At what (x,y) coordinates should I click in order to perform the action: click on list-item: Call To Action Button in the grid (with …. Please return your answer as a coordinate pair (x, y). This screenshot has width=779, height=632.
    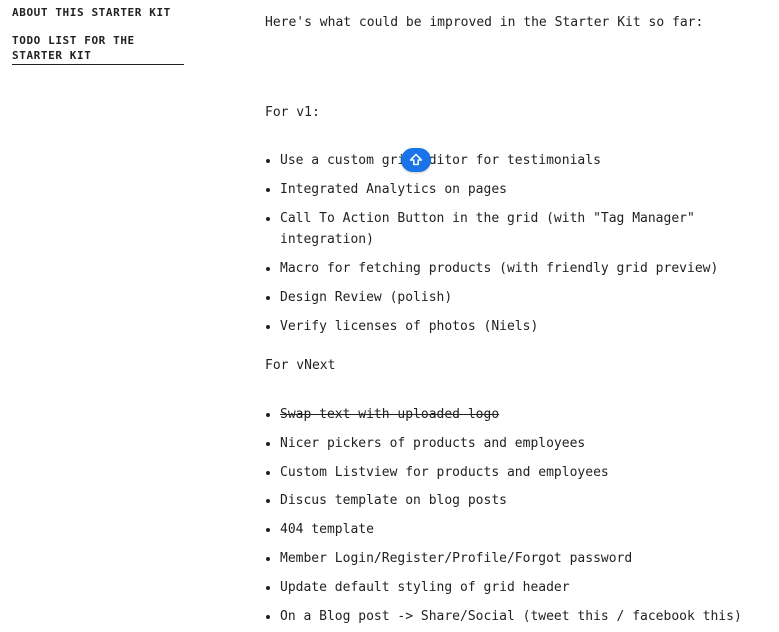
    Looking at the image, I should click on (507, 229).